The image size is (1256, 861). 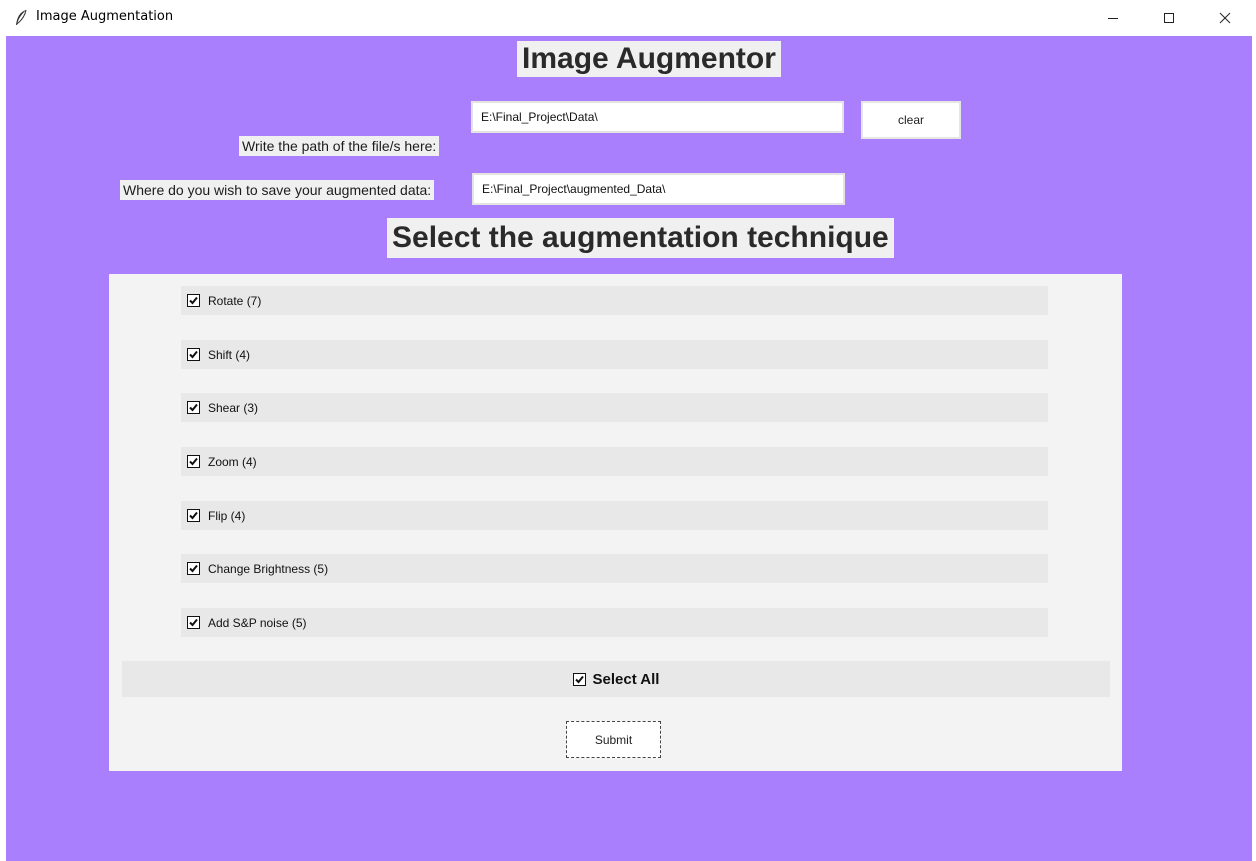 I want to click on select-all-label: Select All, so click(x=626, y=679).